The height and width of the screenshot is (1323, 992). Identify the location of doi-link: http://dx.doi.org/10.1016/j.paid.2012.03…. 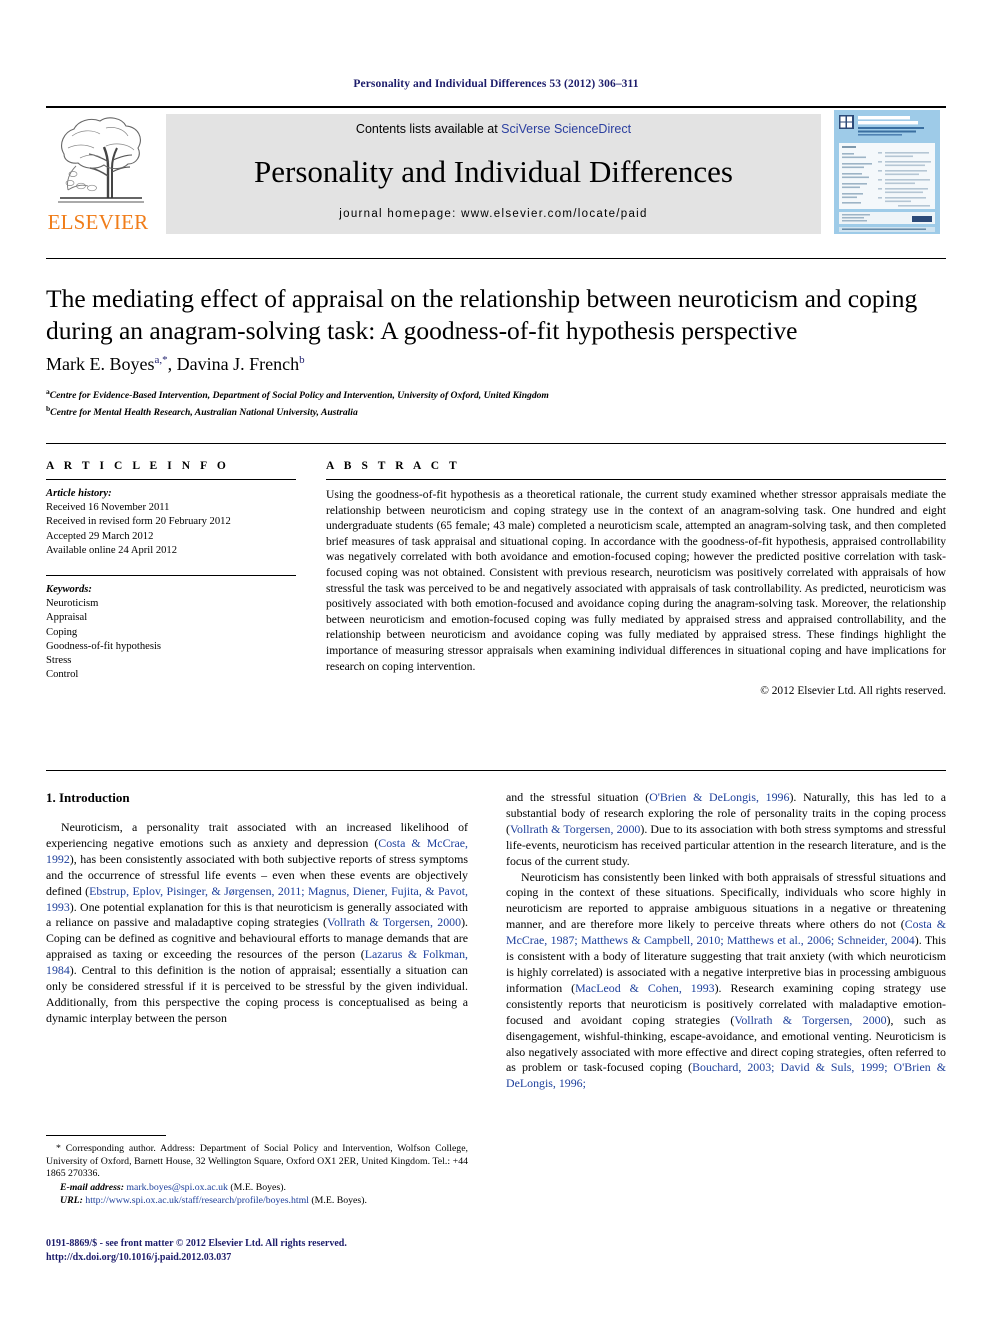
(276, 1258).